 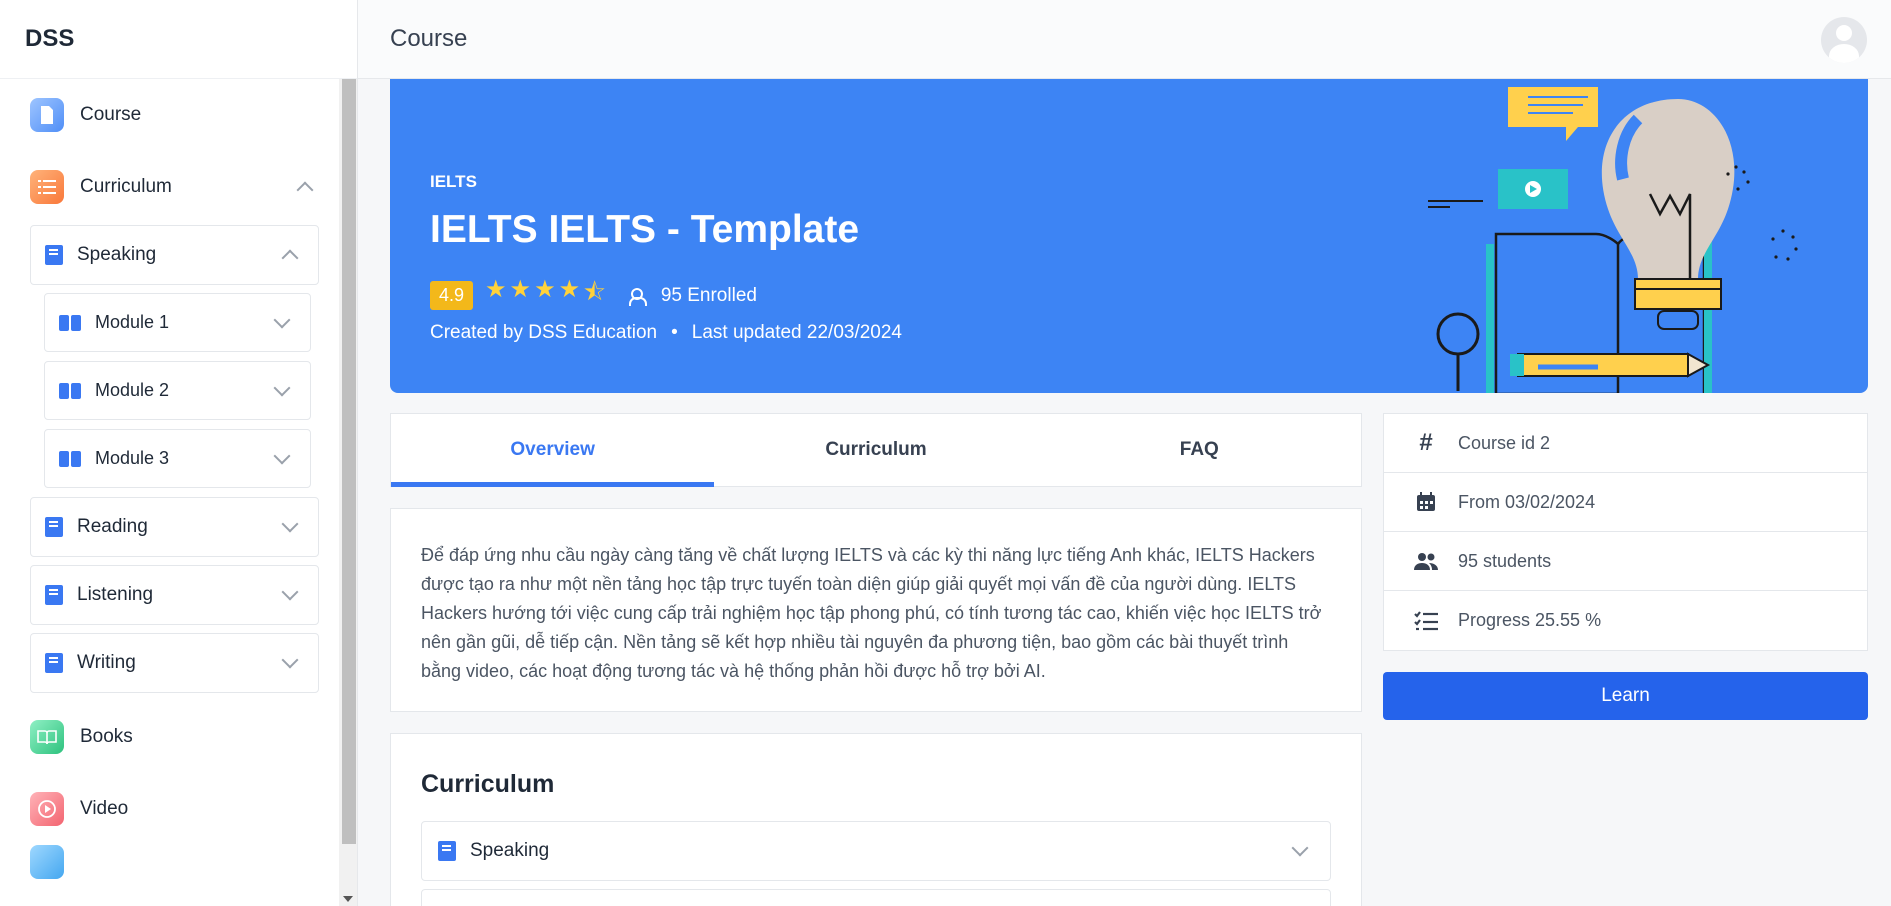 I want to click on brand-logo: DSS, so click(x=178, y=39).